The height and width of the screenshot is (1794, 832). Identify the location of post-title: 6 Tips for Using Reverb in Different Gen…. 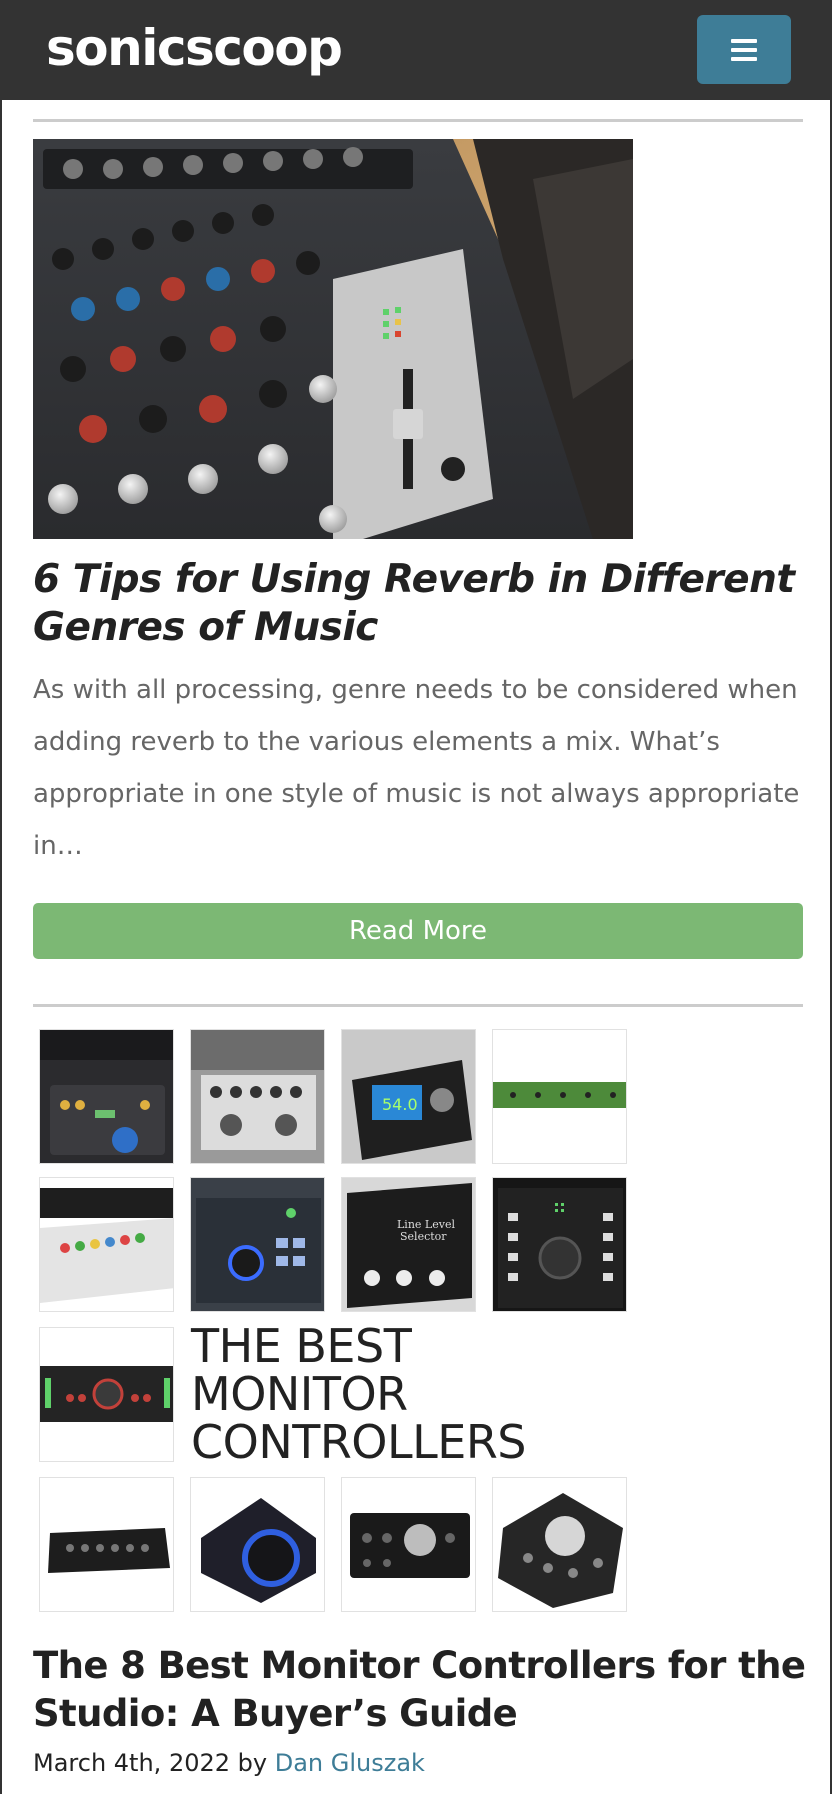
(418, 604).